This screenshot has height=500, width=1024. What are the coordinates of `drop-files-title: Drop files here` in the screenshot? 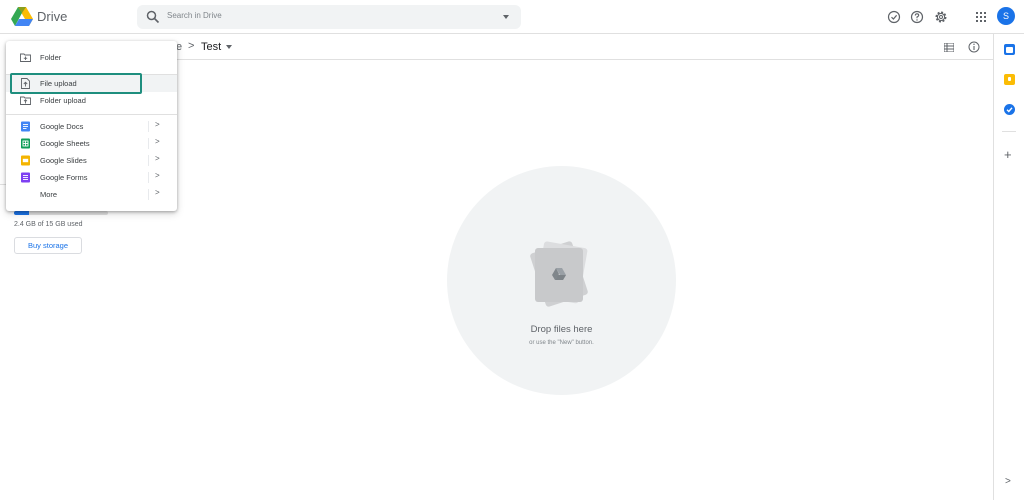 It's located at (561, 329).